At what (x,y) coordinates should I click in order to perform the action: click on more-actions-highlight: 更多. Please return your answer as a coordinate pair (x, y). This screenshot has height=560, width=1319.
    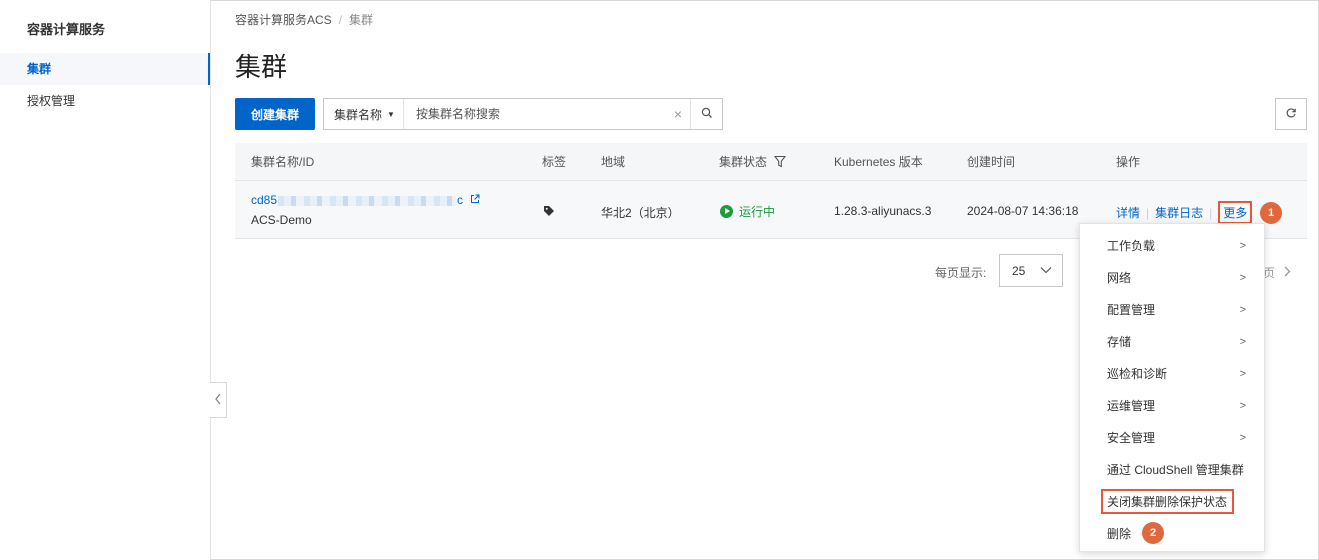
    Looking at the image, I should click on (1235, 212).